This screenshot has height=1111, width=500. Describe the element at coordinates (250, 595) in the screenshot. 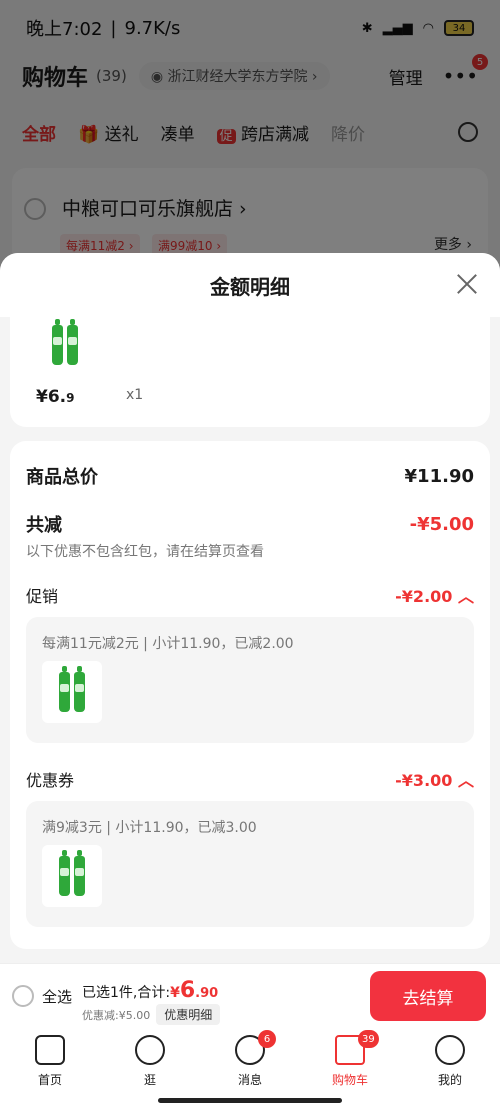

I see `promo-row: 促销 -¥2.00 ︿` at that location.